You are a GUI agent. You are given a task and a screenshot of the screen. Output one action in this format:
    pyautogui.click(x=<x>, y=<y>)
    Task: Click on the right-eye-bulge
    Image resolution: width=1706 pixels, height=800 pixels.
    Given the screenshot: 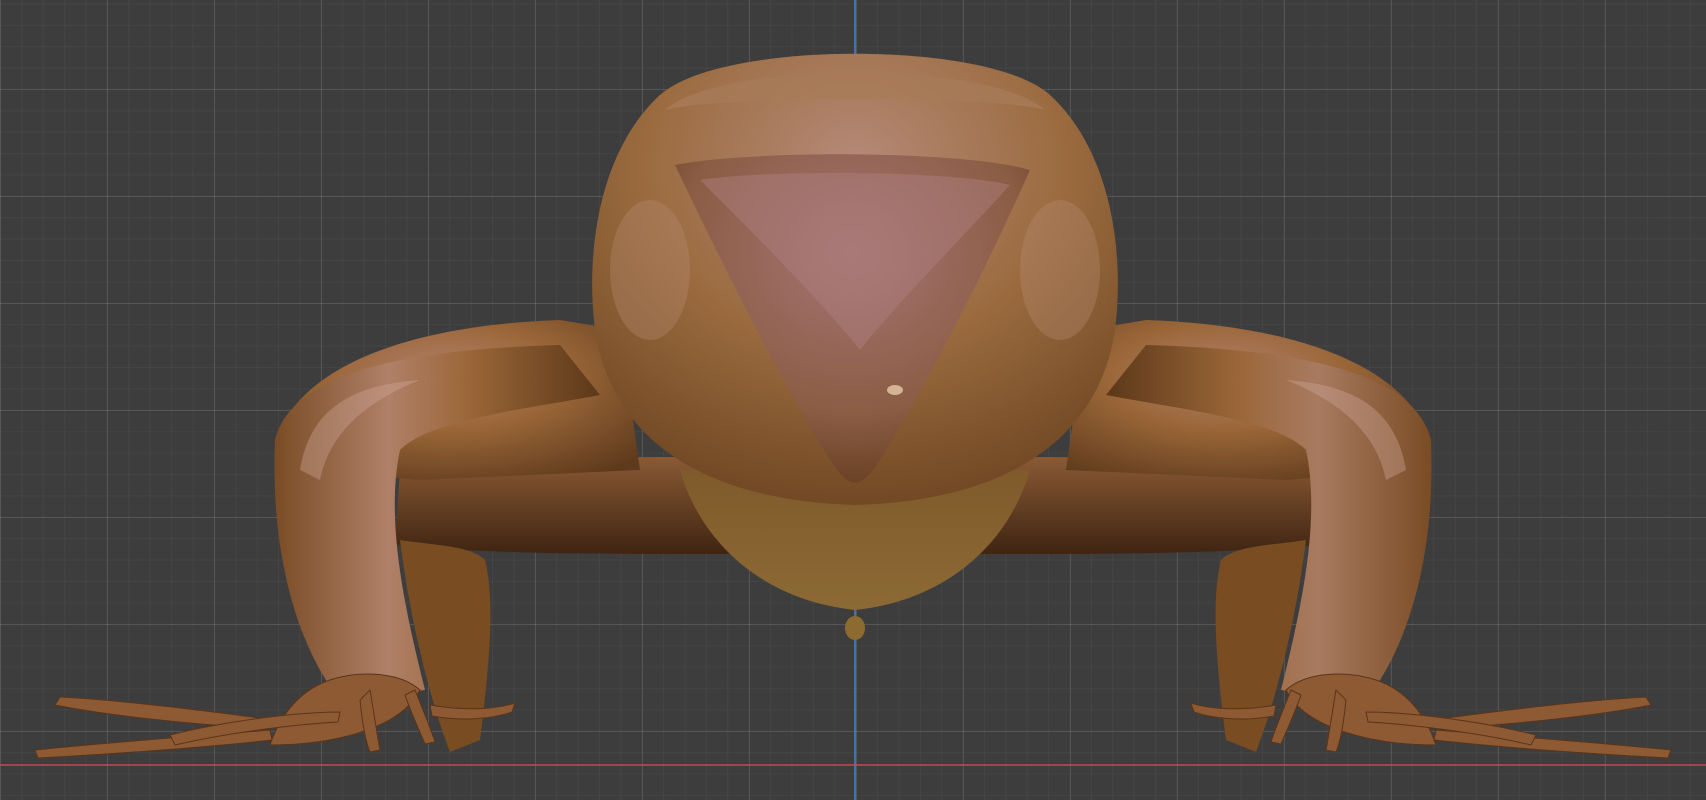 What is the action you would take?
    pyautogui.click(x=1060, y=270)
    